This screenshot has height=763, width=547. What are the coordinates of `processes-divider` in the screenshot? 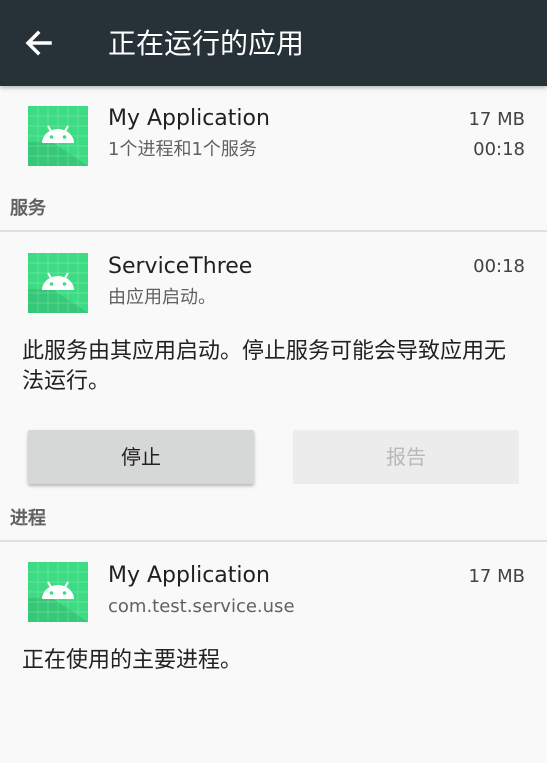 It's located at (273, 541).